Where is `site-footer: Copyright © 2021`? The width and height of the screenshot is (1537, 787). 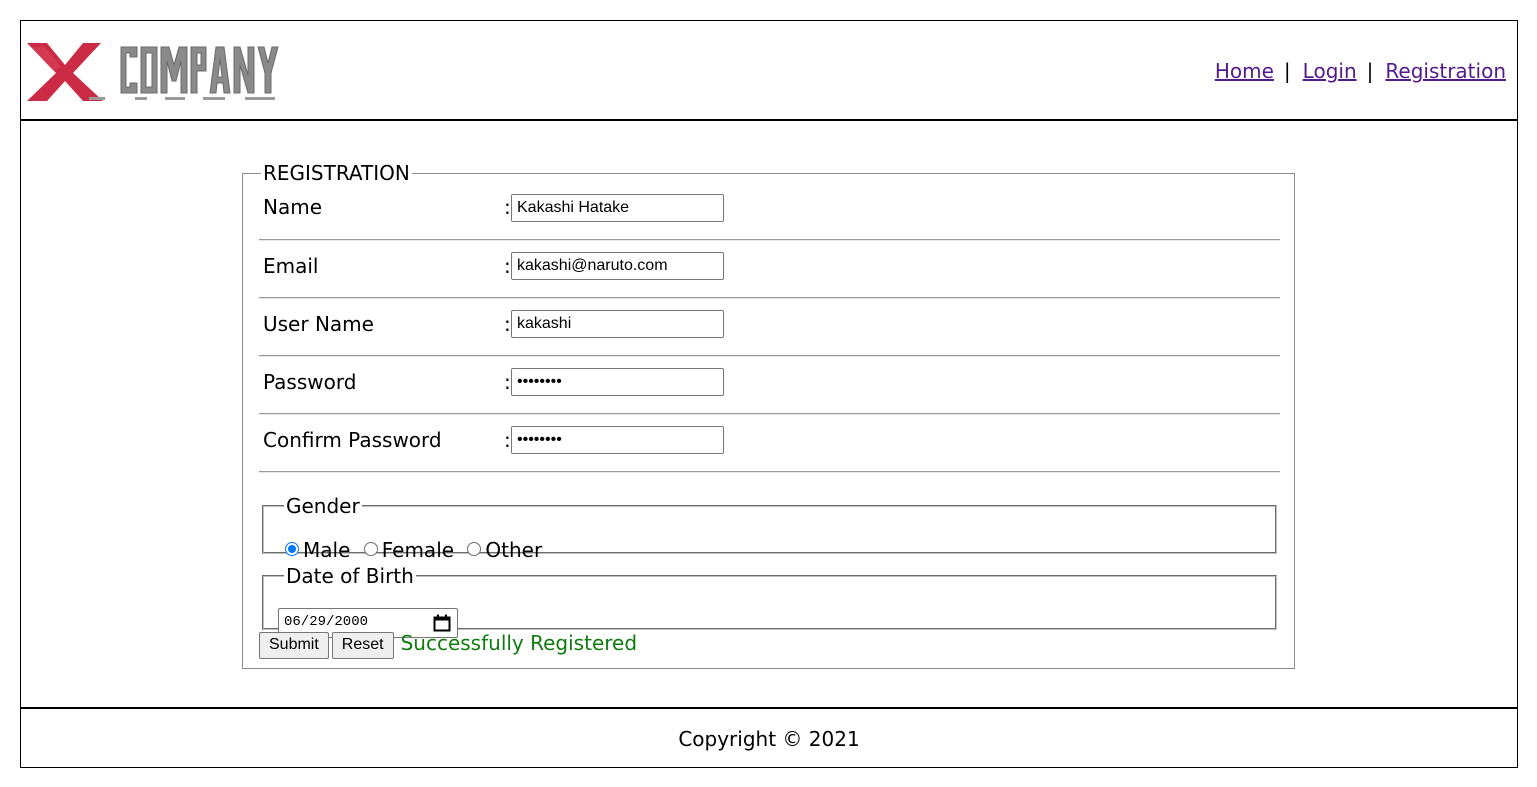 site-footer: Copyright © 2021 is located at coordinates (769, 737).